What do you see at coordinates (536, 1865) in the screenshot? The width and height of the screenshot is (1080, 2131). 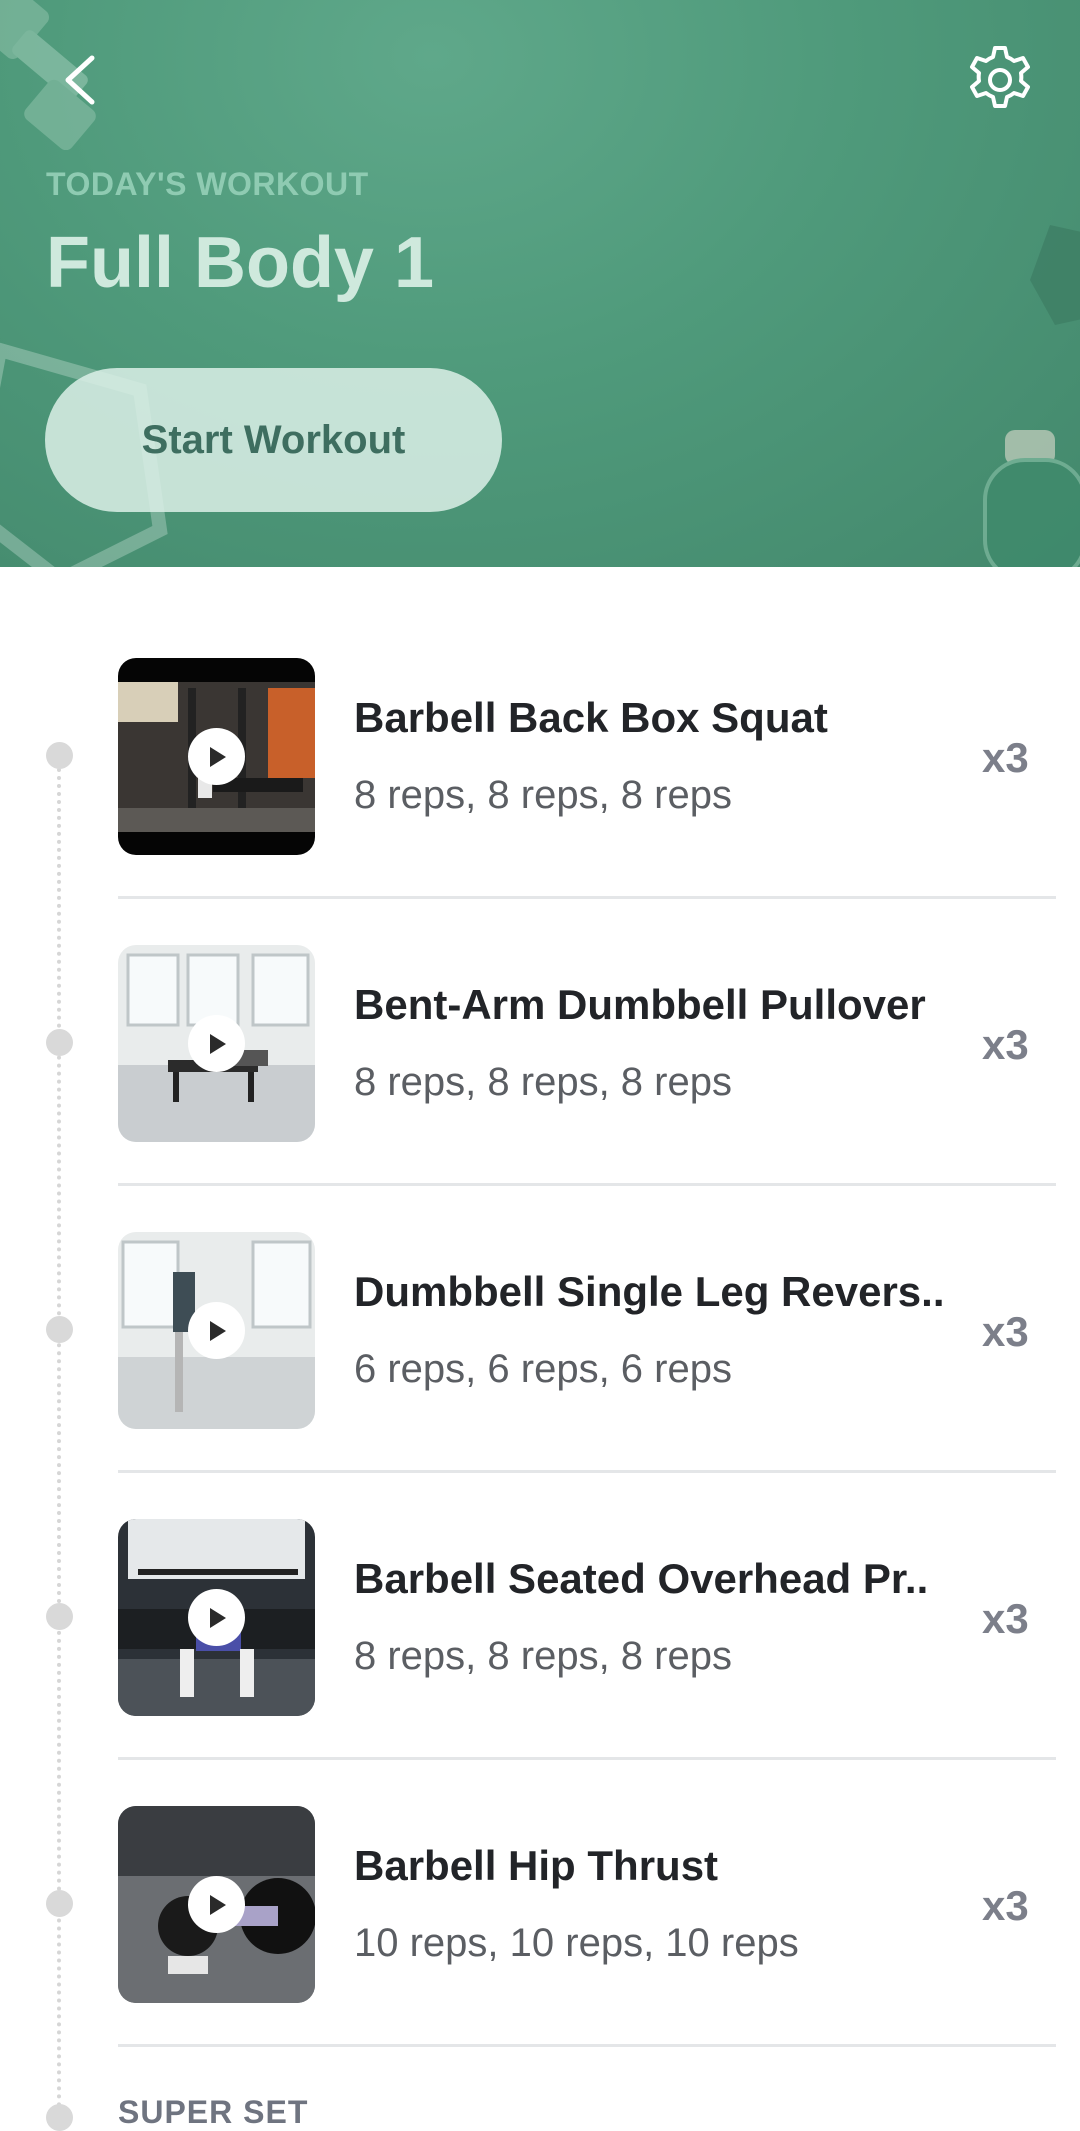 I see `exercise-name: Barbell Hip Thrust` at bounding box center [536, 1865].